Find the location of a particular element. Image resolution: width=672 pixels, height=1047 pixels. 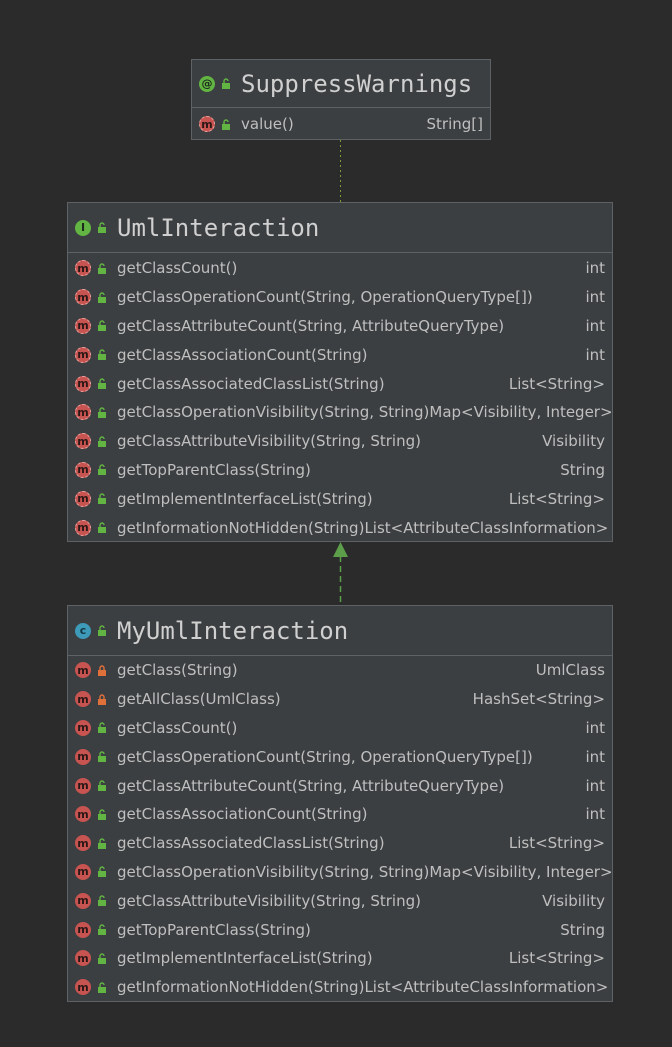

method-return-type: String[] is located at coordinates (454, 124).